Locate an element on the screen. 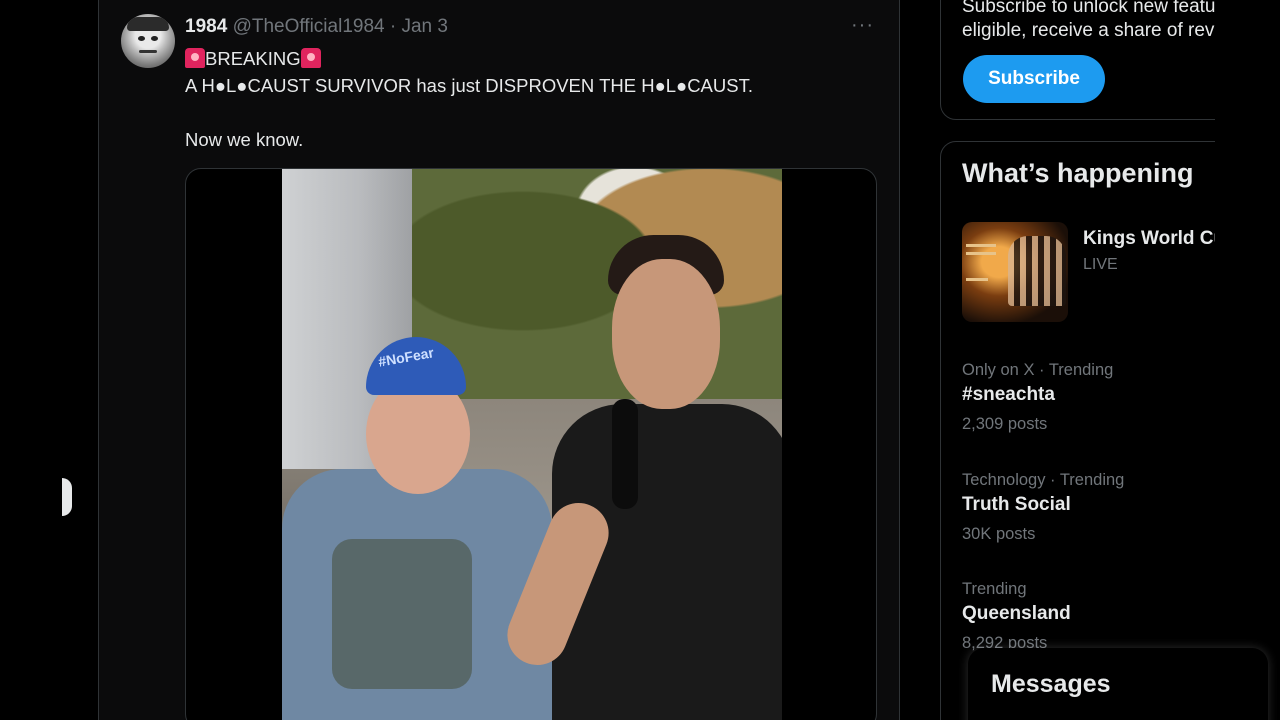  trend-meta: Only on X · Trending is located at coordinates (1038, 370).